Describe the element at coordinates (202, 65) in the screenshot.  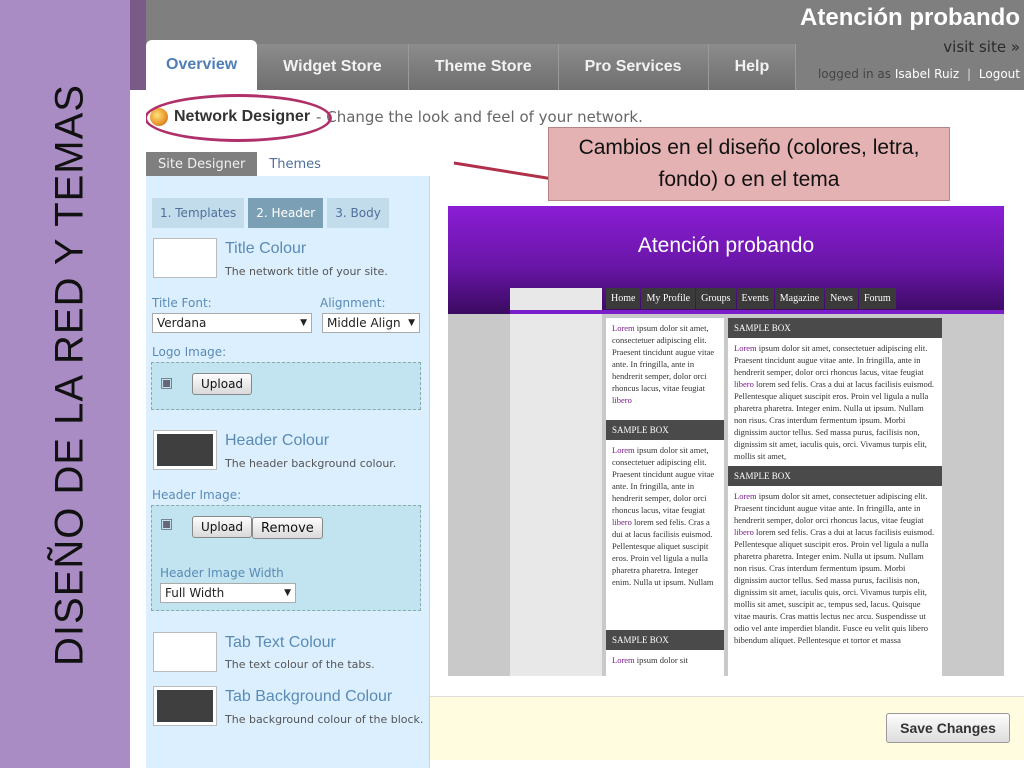
I see `tab-overview: Overview` at that location.